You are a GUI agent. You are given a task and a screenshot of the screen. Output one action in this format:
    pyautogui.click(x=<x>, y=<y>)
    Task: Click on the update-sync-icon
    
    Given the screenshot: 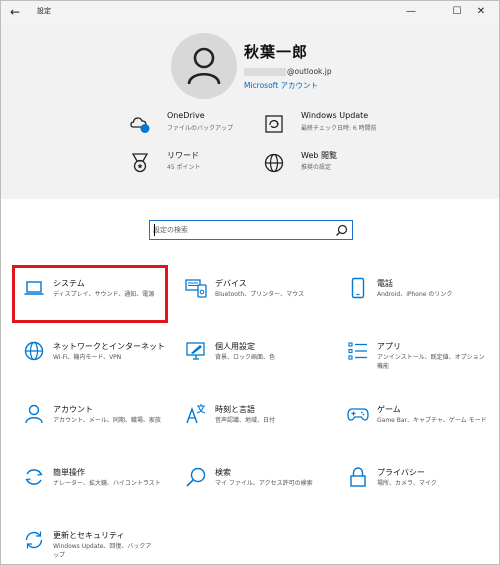 What is the action you would take?
    pyautogui.click(x=34, y=540)
    